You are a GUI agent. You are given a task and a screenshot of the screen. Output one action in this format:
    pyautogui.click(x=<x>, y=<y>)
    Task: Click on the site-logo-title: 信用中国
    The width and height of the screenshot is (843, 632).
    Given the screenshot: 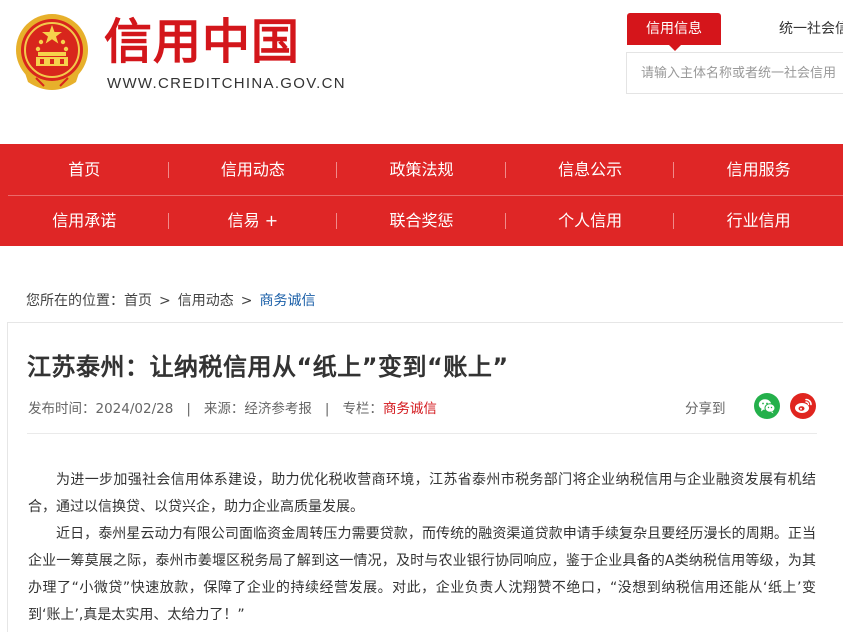 What is the action you would take?
    pyautogui.click(x=202, y=42)
    